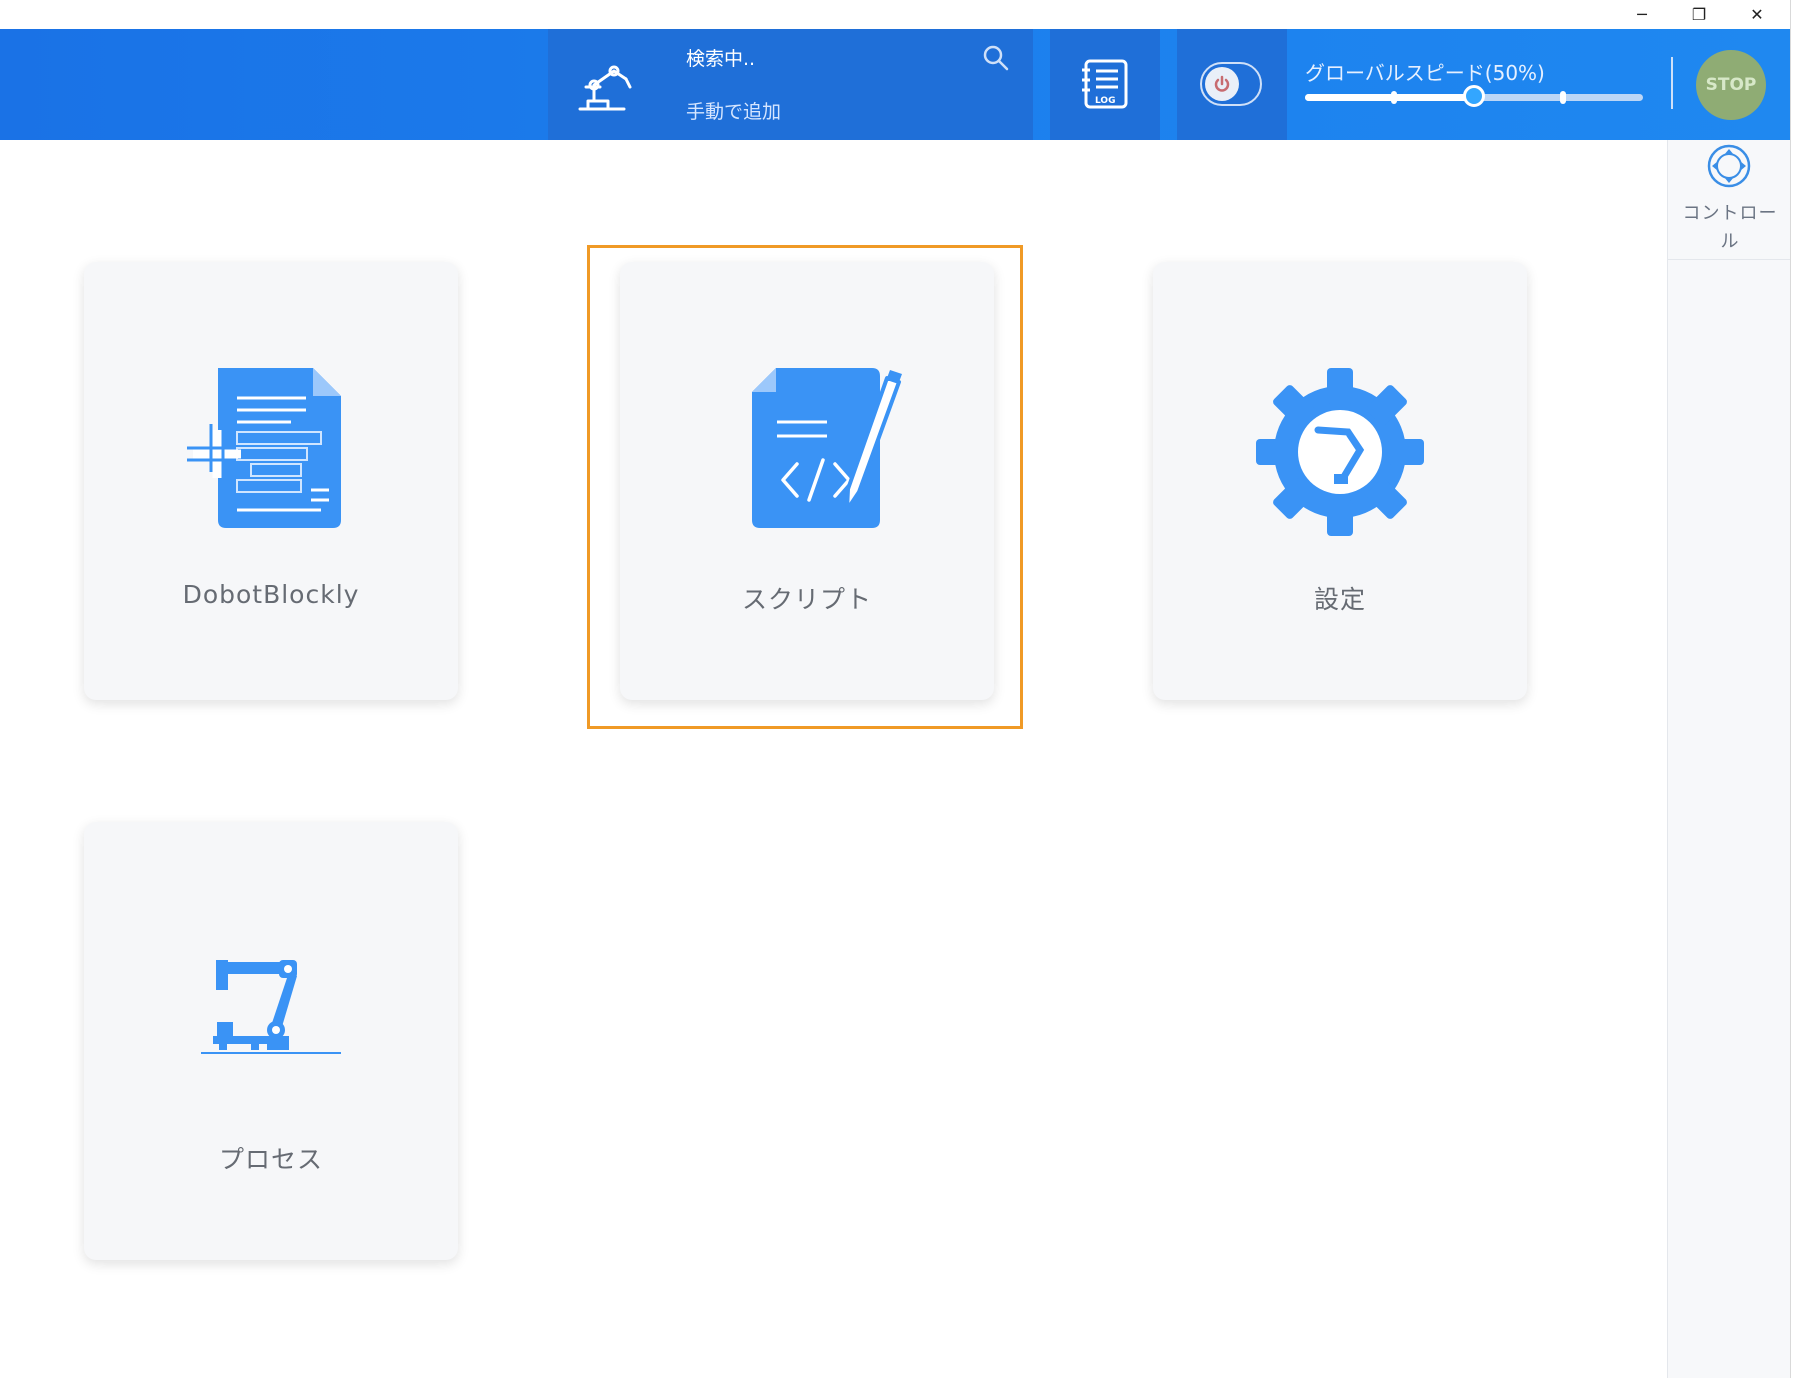  What do you see at coordinates (721, 59) in the screenshot?
I see `search-status-text: 検索中..` at bounding box center [721, 59].